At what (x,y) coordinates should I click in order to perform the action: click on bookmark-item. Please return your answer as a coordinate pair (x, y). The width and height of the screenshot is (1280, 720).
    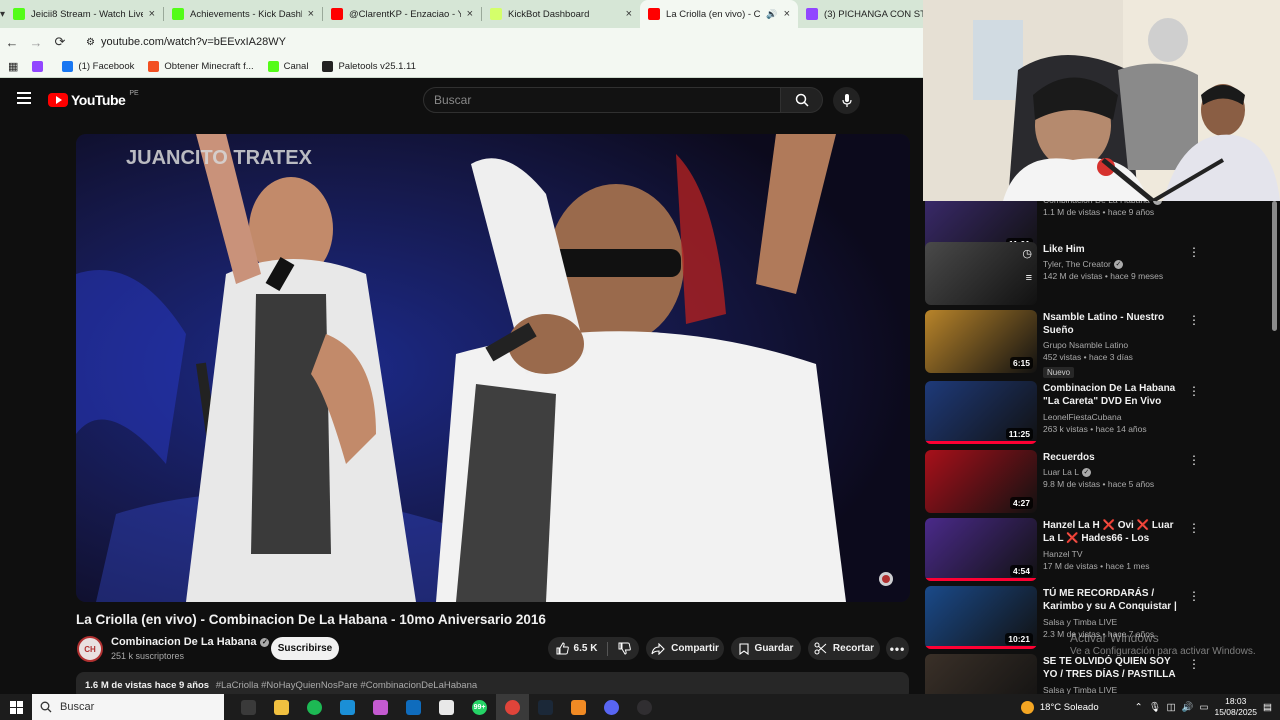
    Looking at the image, I should click on (40, 66).